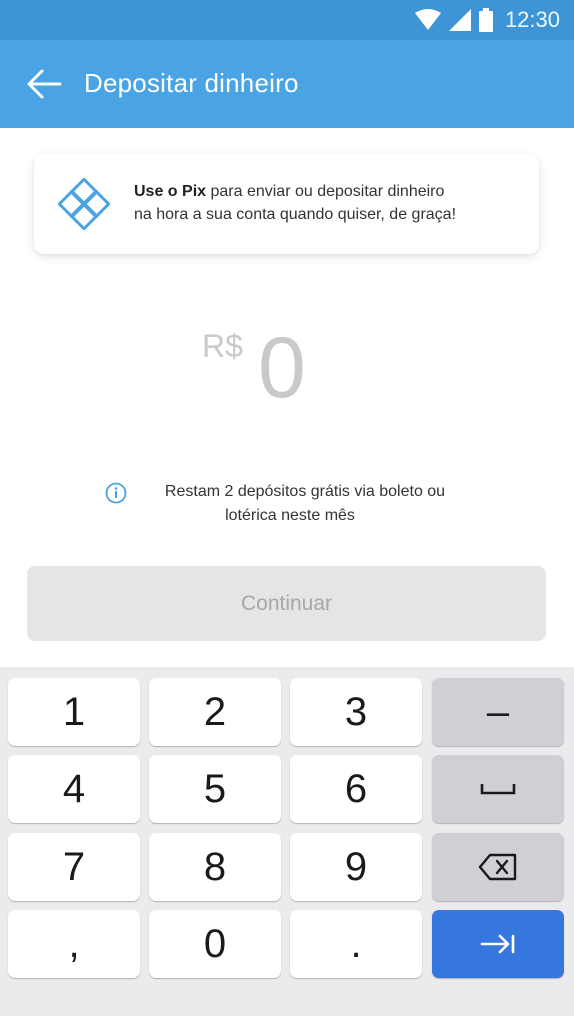 This screenshot has height=1016, width=574. Describe the element at coordinates (356, 867) in the screenshot. I see `key-9: 9` at that location.